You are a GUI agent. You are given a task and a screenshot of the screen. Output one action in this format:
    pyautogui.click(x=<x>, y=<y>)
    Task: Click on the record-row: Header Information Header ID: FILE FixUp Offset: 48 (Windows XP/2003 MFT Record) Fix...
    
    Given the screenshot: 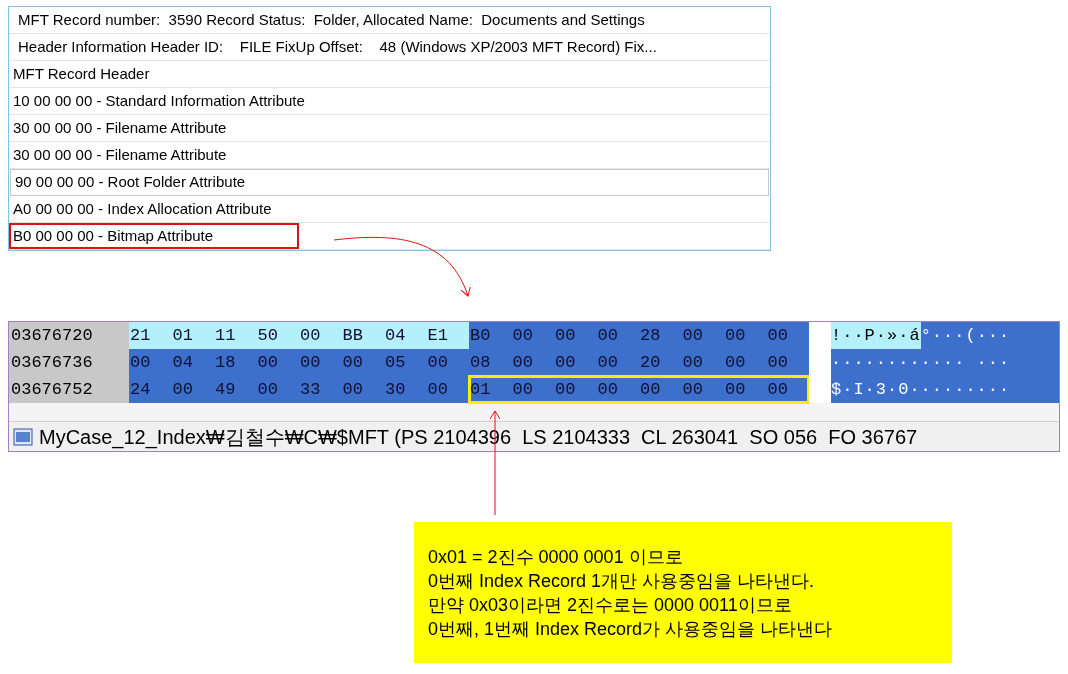 What is the action you would take?
    pyautogui.click(x=389, y=47)
    